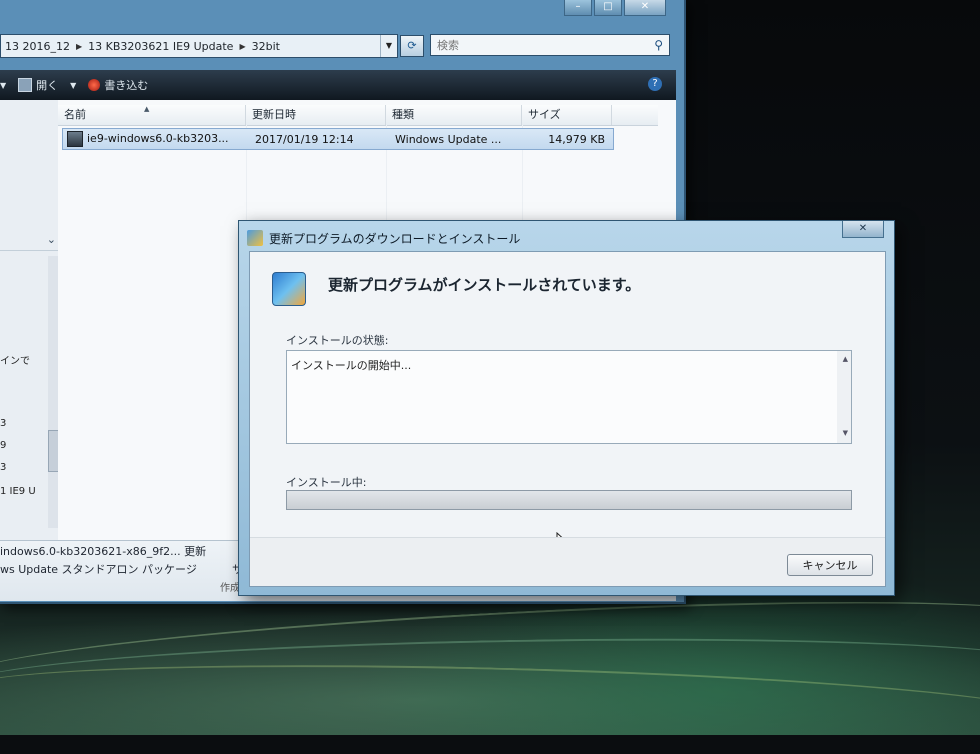 This screenshot has width=980, height=754. I want to click on cancel-button: キャンセル, so click(830, 565).